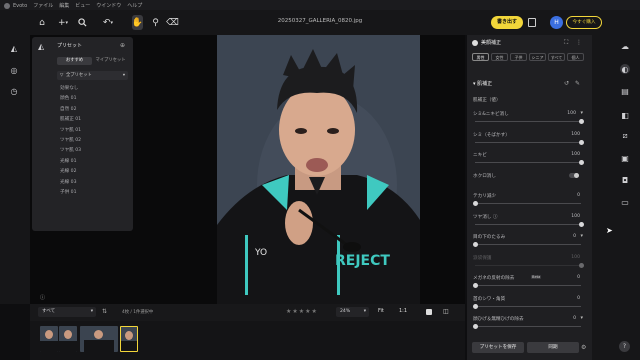 This screenshot has height=360, width=640. I want to click on toggle-switch, so click(574, 175).